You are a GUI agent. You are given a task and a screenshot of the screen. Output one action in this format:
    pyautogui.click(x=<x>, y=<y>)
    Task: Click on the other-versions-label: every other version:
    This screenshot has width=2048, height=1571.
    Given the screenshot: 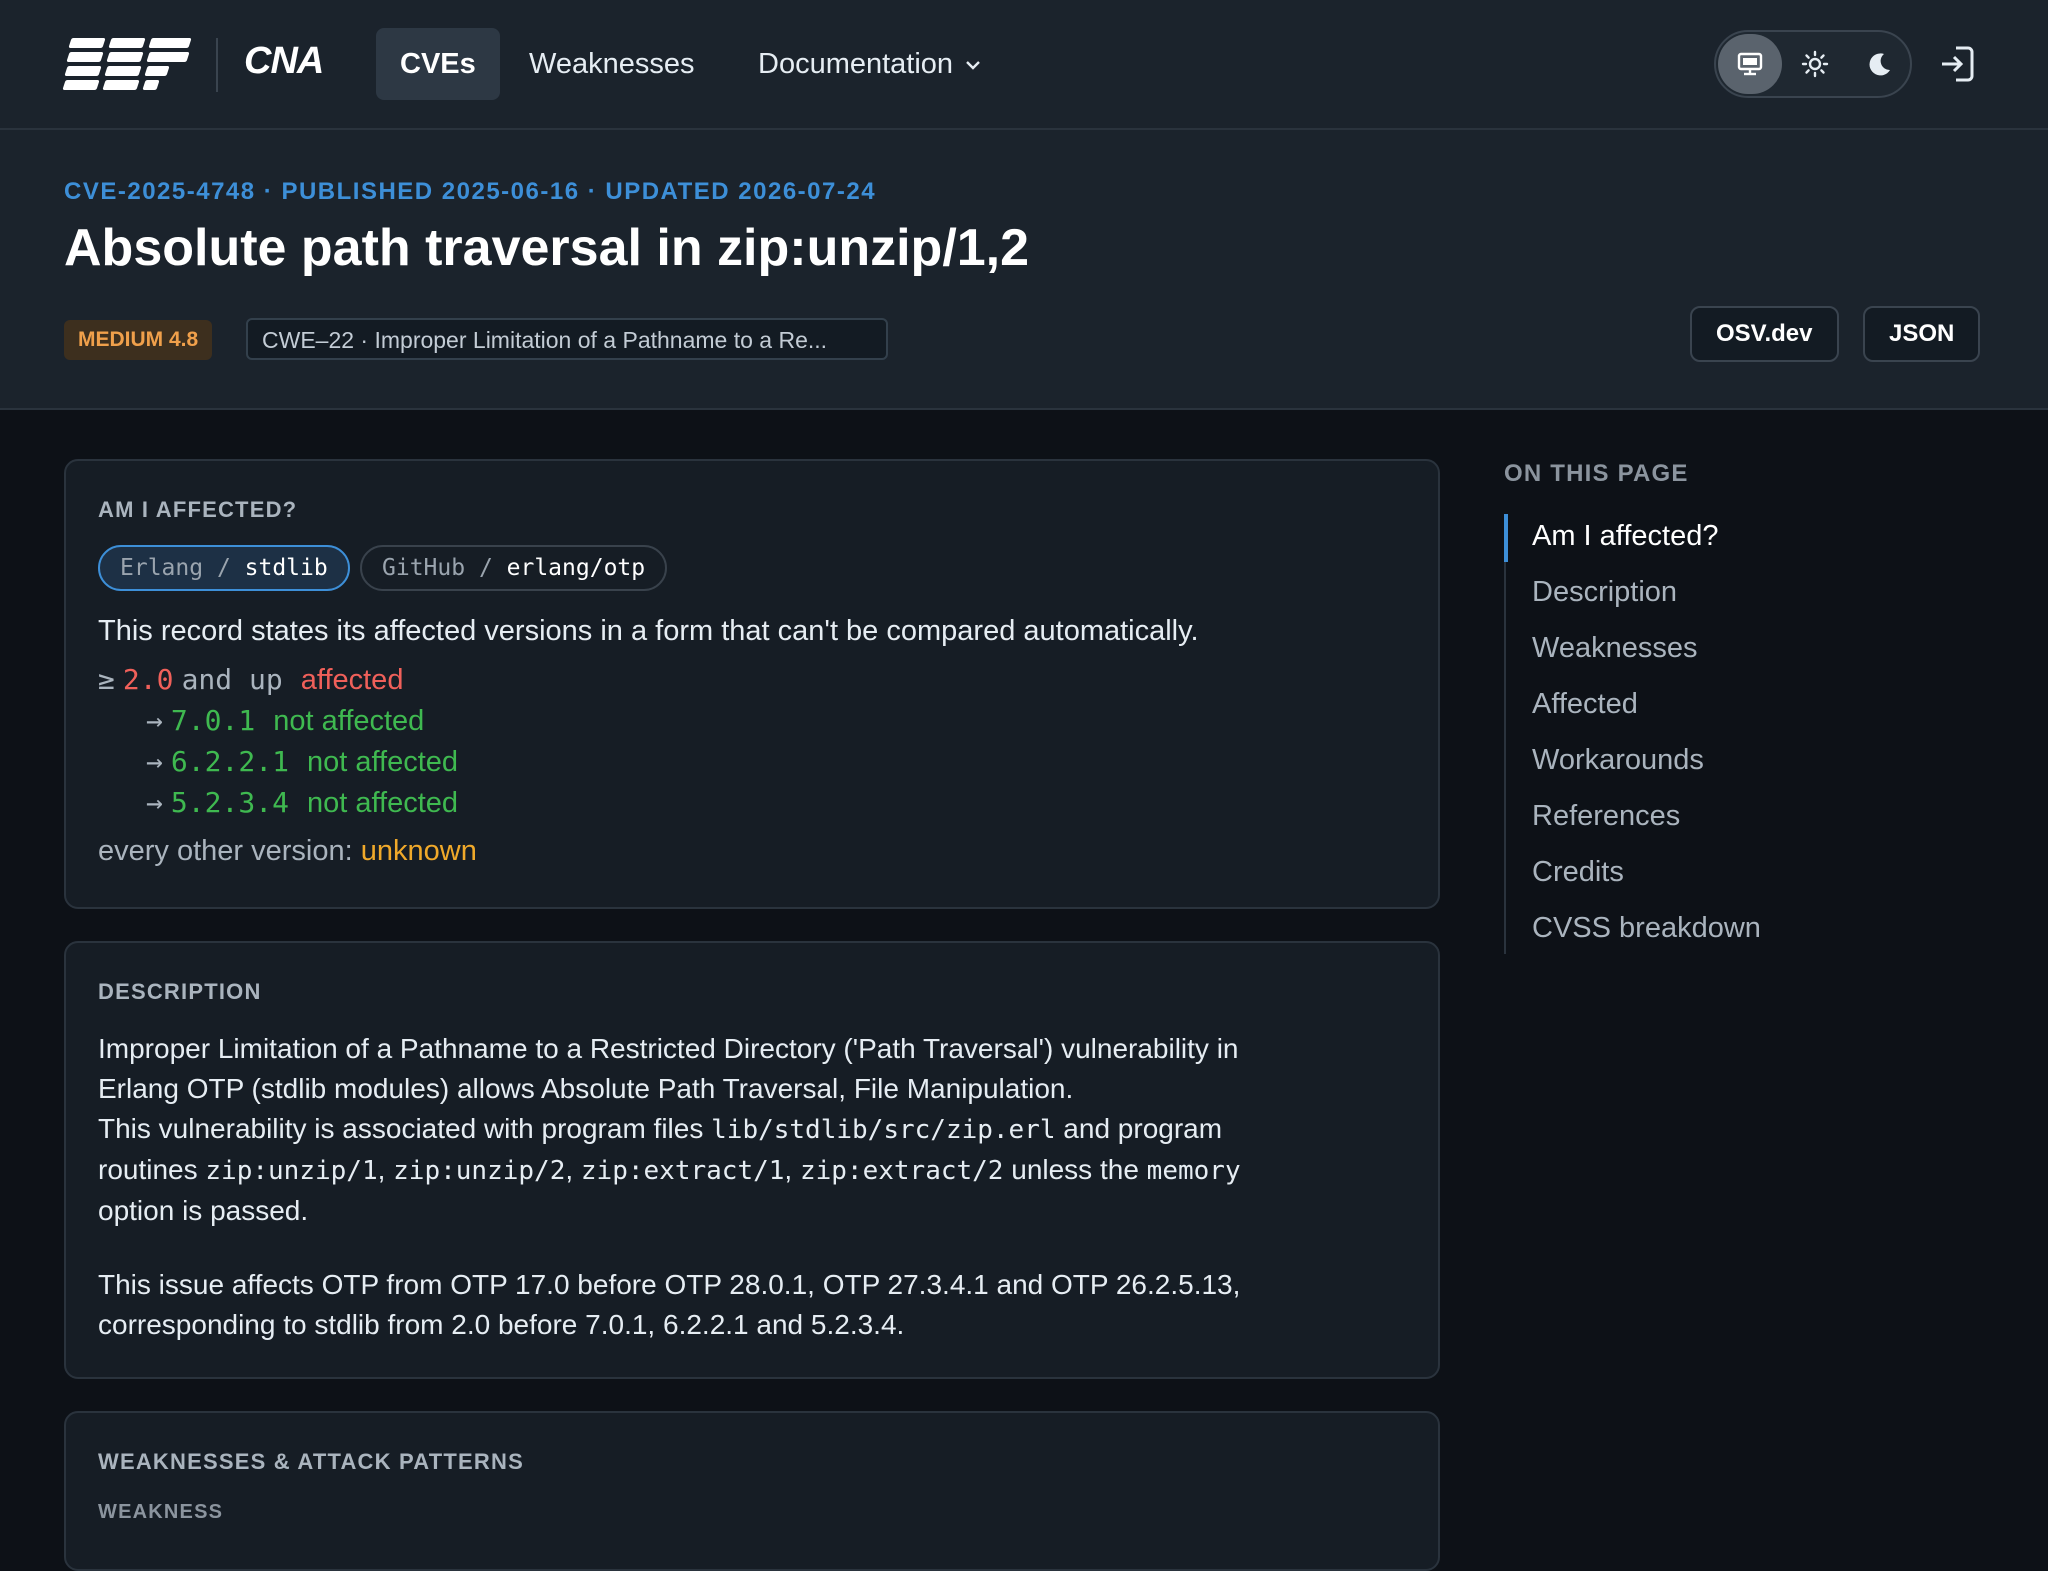 What is the action you would take?
    pyautogui.click(x=225, y=851)
    